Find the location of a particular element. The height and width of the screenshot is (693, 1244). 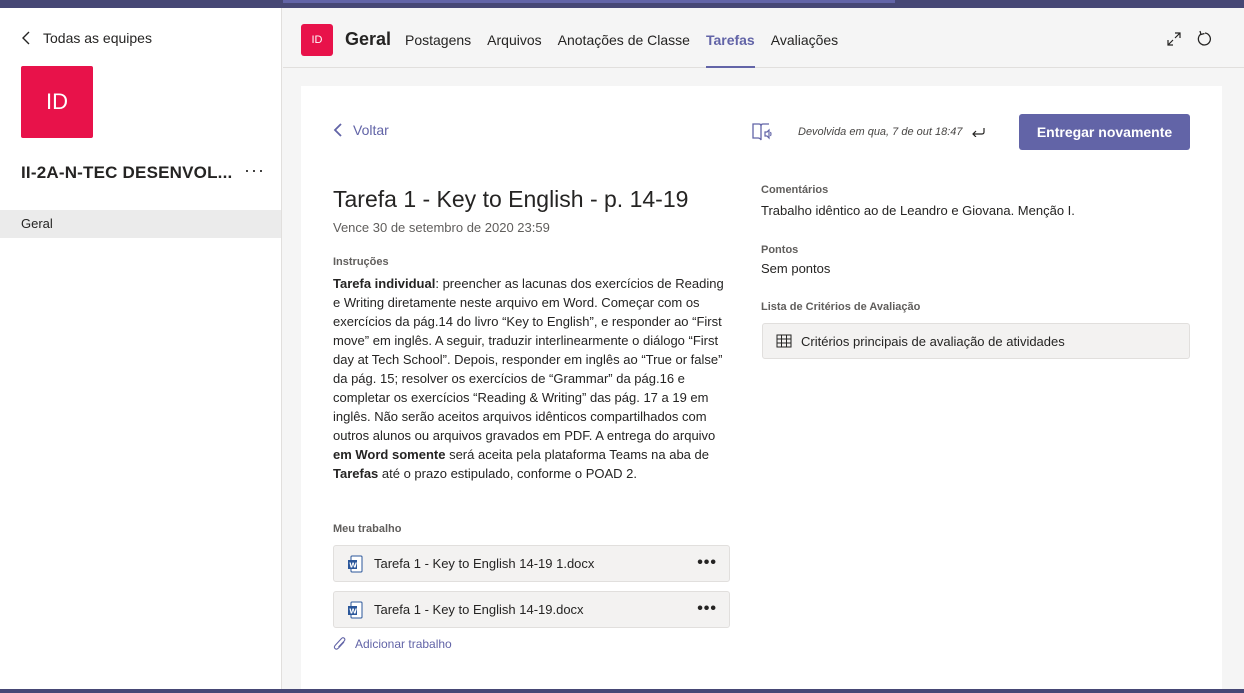

expand-icon is located at coordinates (1174, 39).